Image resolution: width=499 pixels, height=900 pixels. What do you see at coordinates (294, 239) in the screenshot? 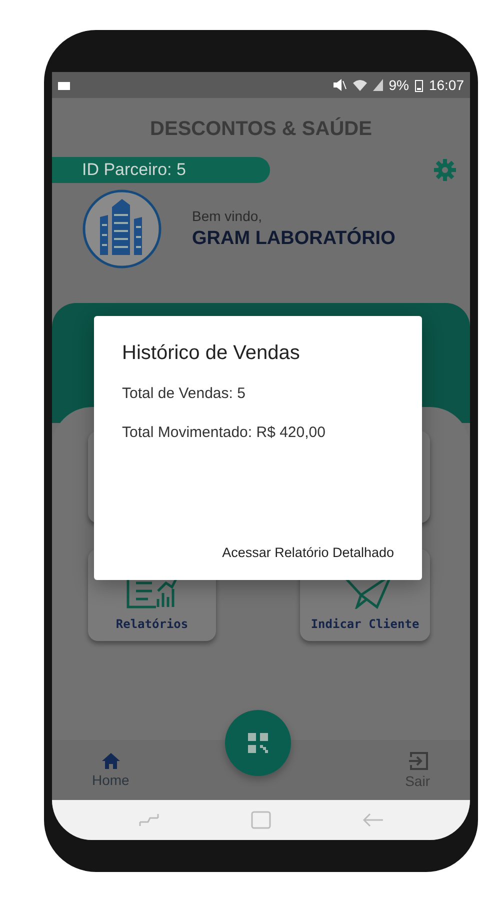
I see `partner-name: GRAM LABORATÓRIO` at bounding box center [294, 239].